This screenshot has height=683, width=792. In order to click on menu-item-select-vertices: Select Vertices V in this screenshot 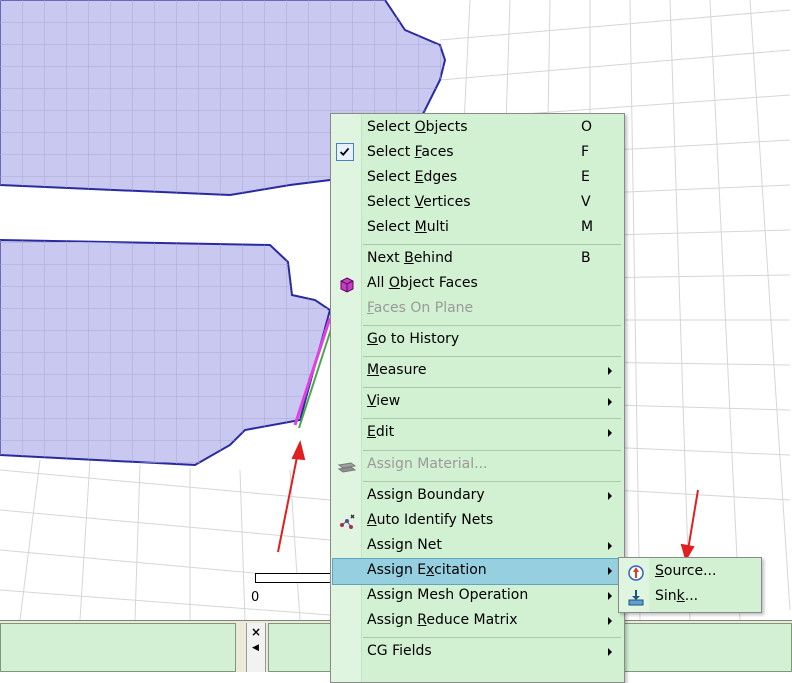, I will do `click(477, 203)`.